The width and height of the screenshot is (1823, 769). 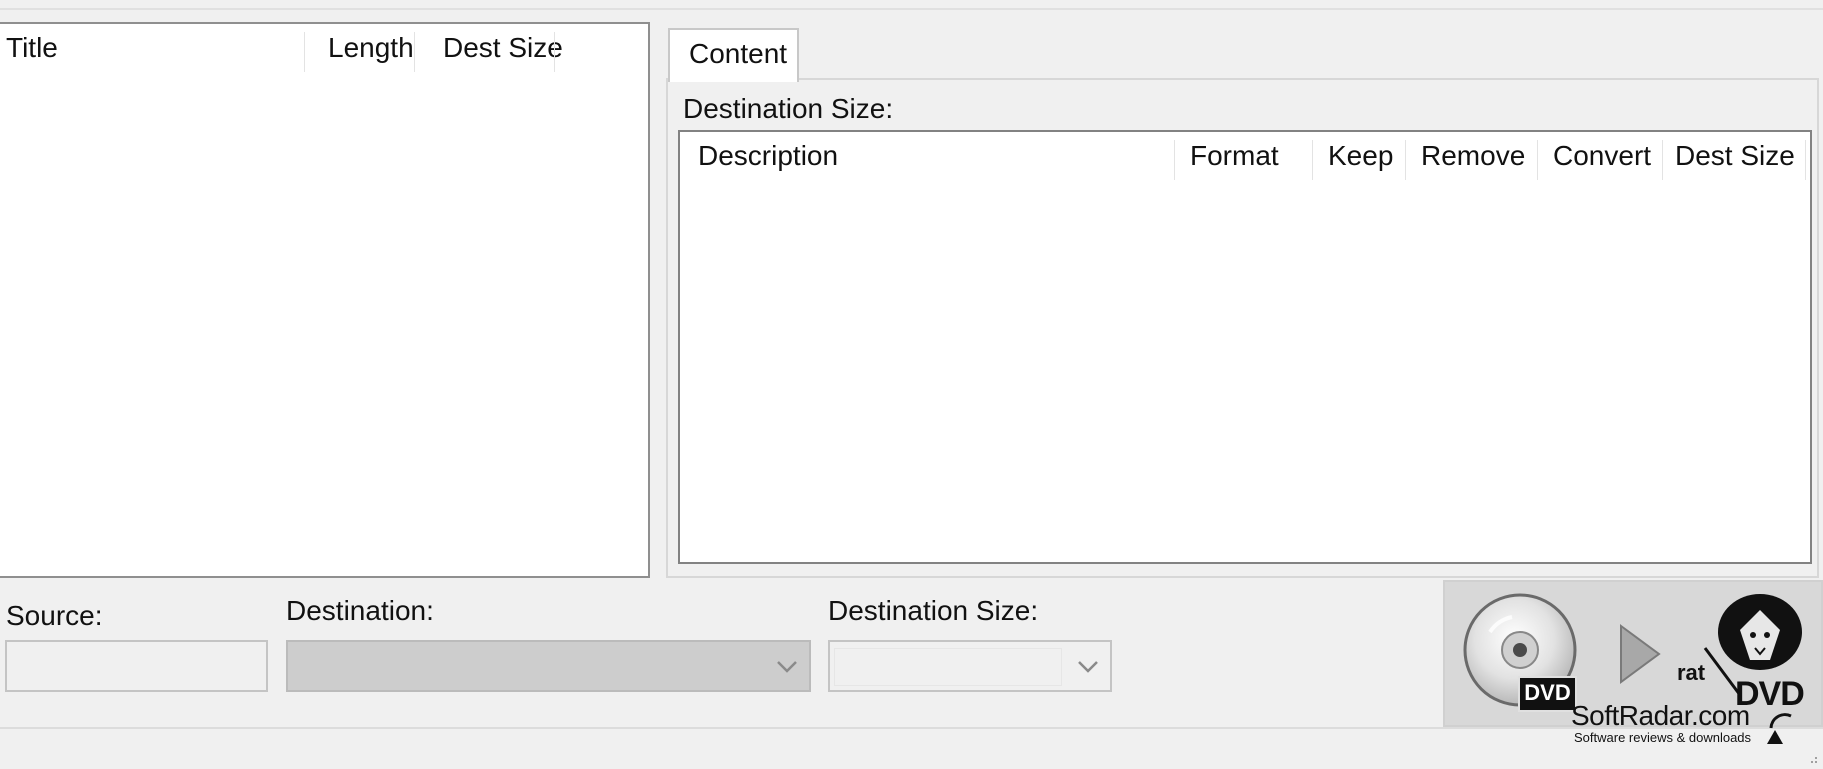 What do you see at coordinates (738, 53) in the screenshot?
I see `tab-content-label: Content` at bounding box center [738, 53].